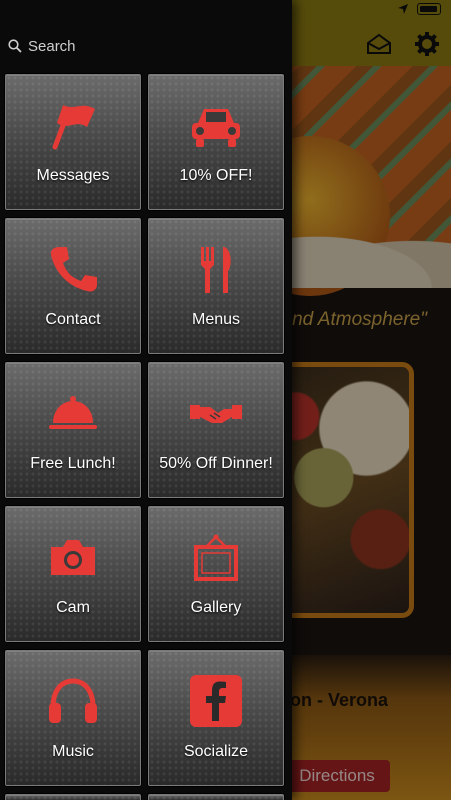  I want to click on tile-label: Free Lunch!, so click(73, 463).